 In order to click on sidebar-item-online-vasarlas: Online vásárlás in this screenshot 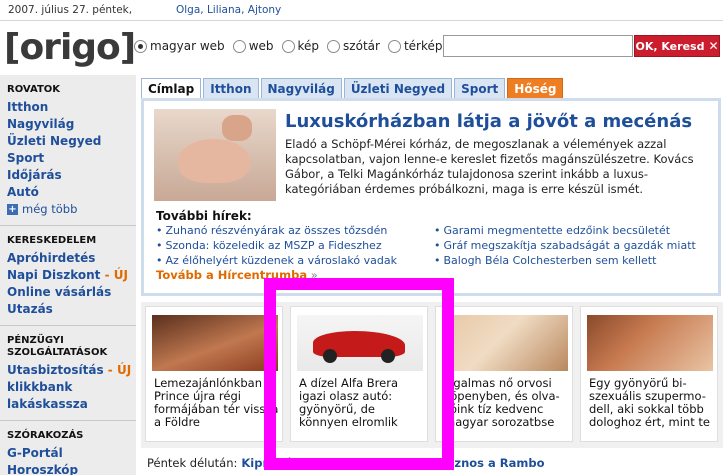, I will do `click(71, 292)`.